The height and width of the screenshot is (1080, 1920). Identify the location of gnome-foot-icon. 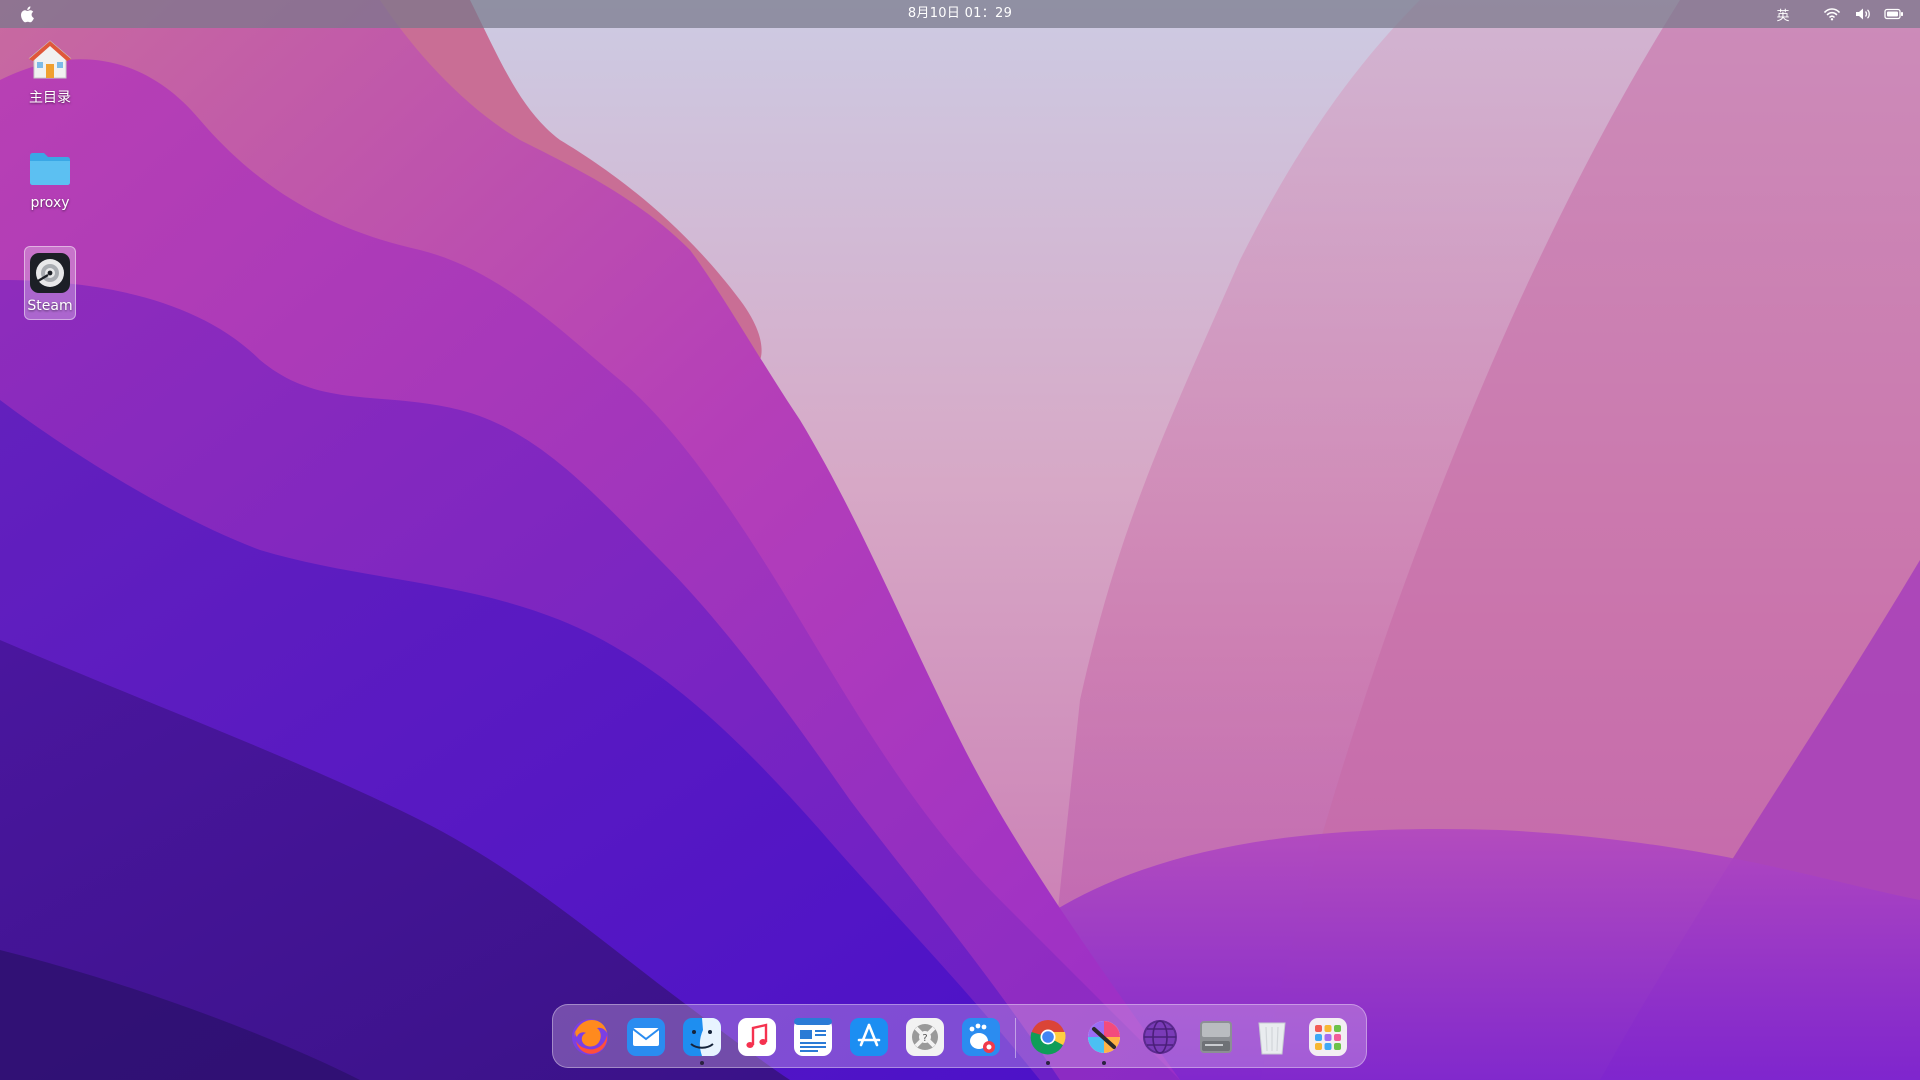
(981, 1037).